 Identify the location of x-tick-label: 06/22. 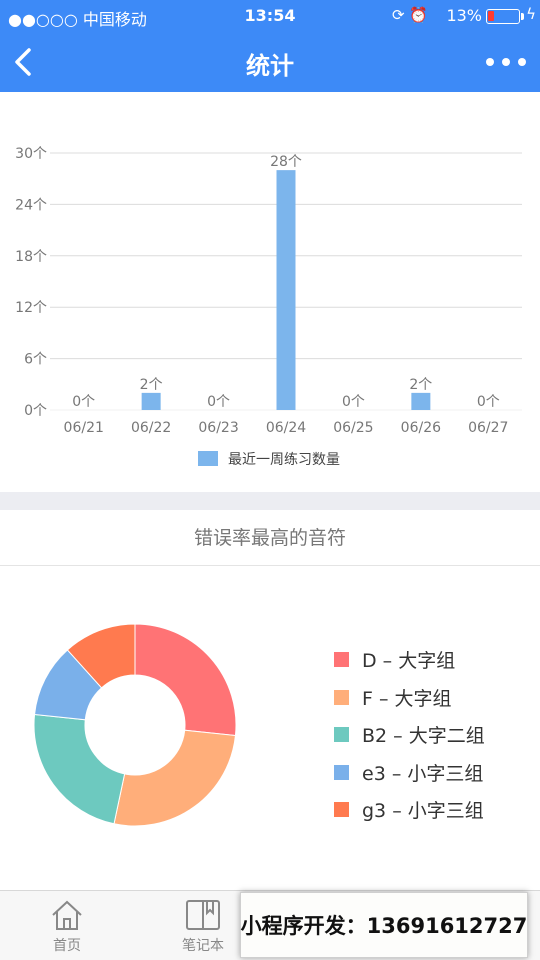
(151, 428).